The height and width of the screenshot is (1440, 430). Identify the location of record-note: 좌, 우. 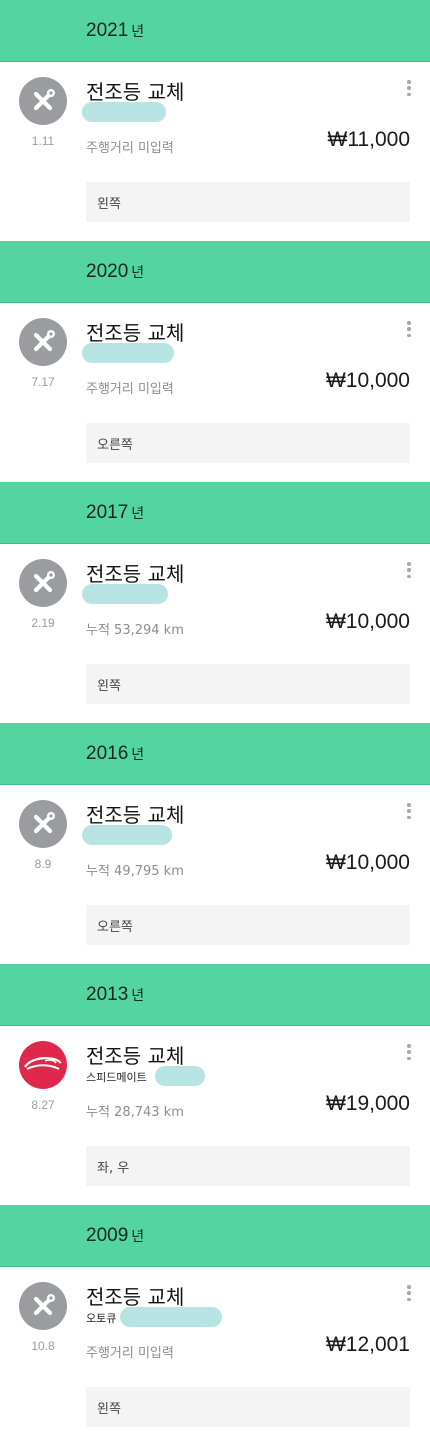
(248, 1166).